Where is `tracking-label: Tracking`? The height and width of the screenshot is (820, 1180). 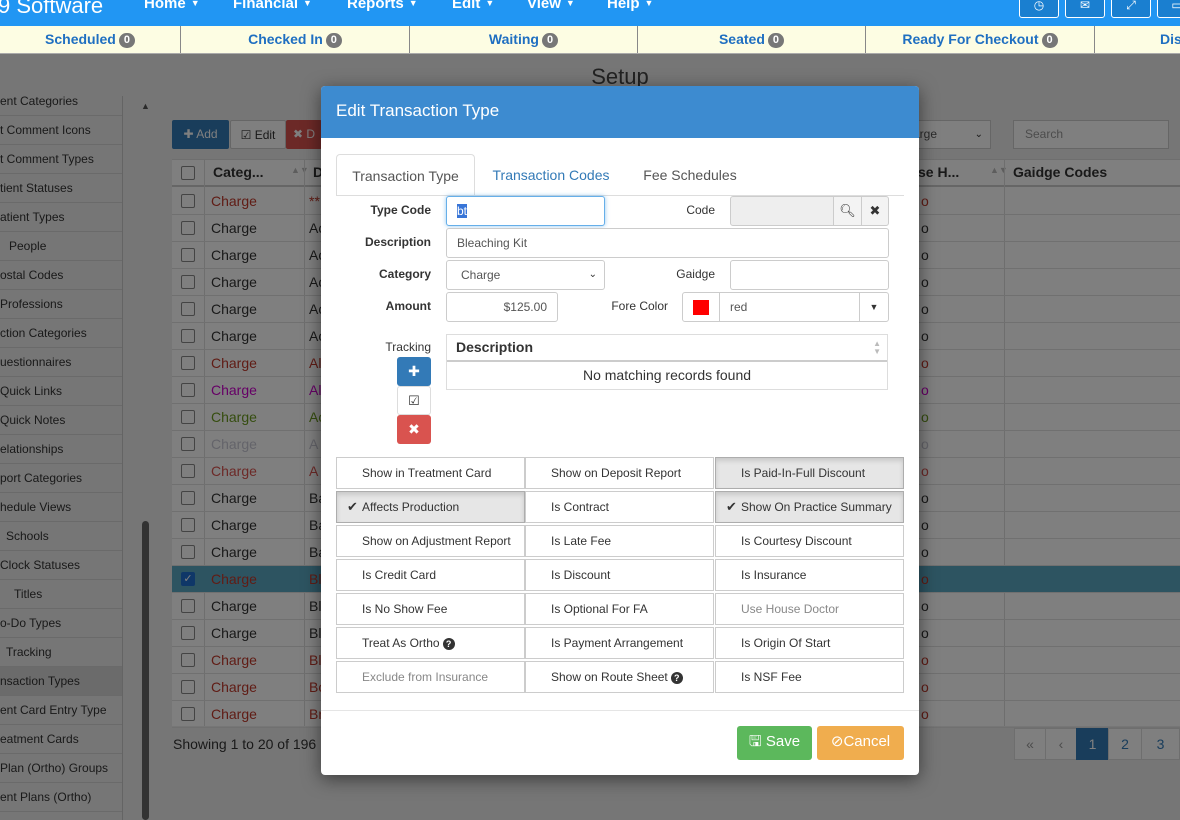 tracking-label: Tracking is located at coordinates (408, 347).